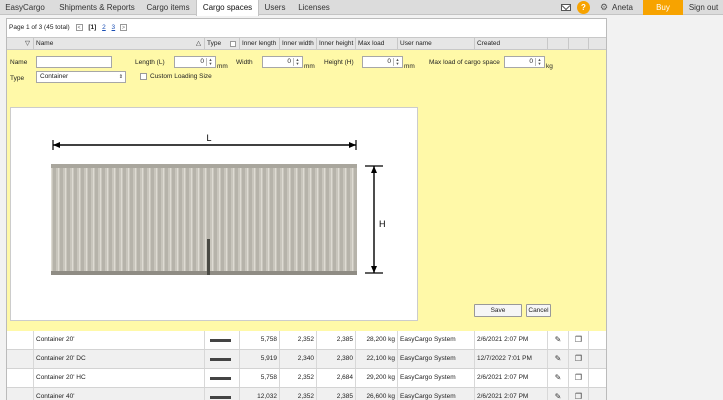  Describe the element at coordinates (622, 7) in the screenshot. I see `user-name: Aneta` at that location.